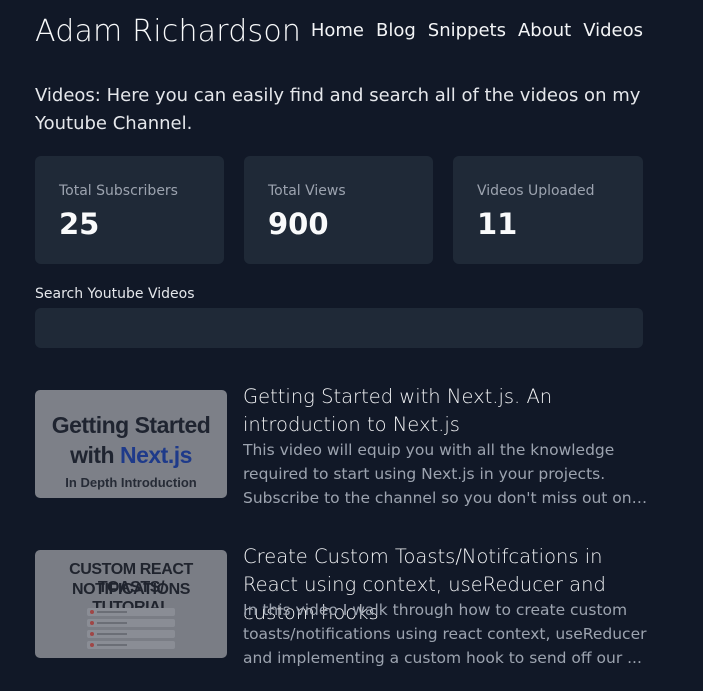 The image size is (703, 691). I want to click on thumbnail-text: with Next.js, so click(131, 455).